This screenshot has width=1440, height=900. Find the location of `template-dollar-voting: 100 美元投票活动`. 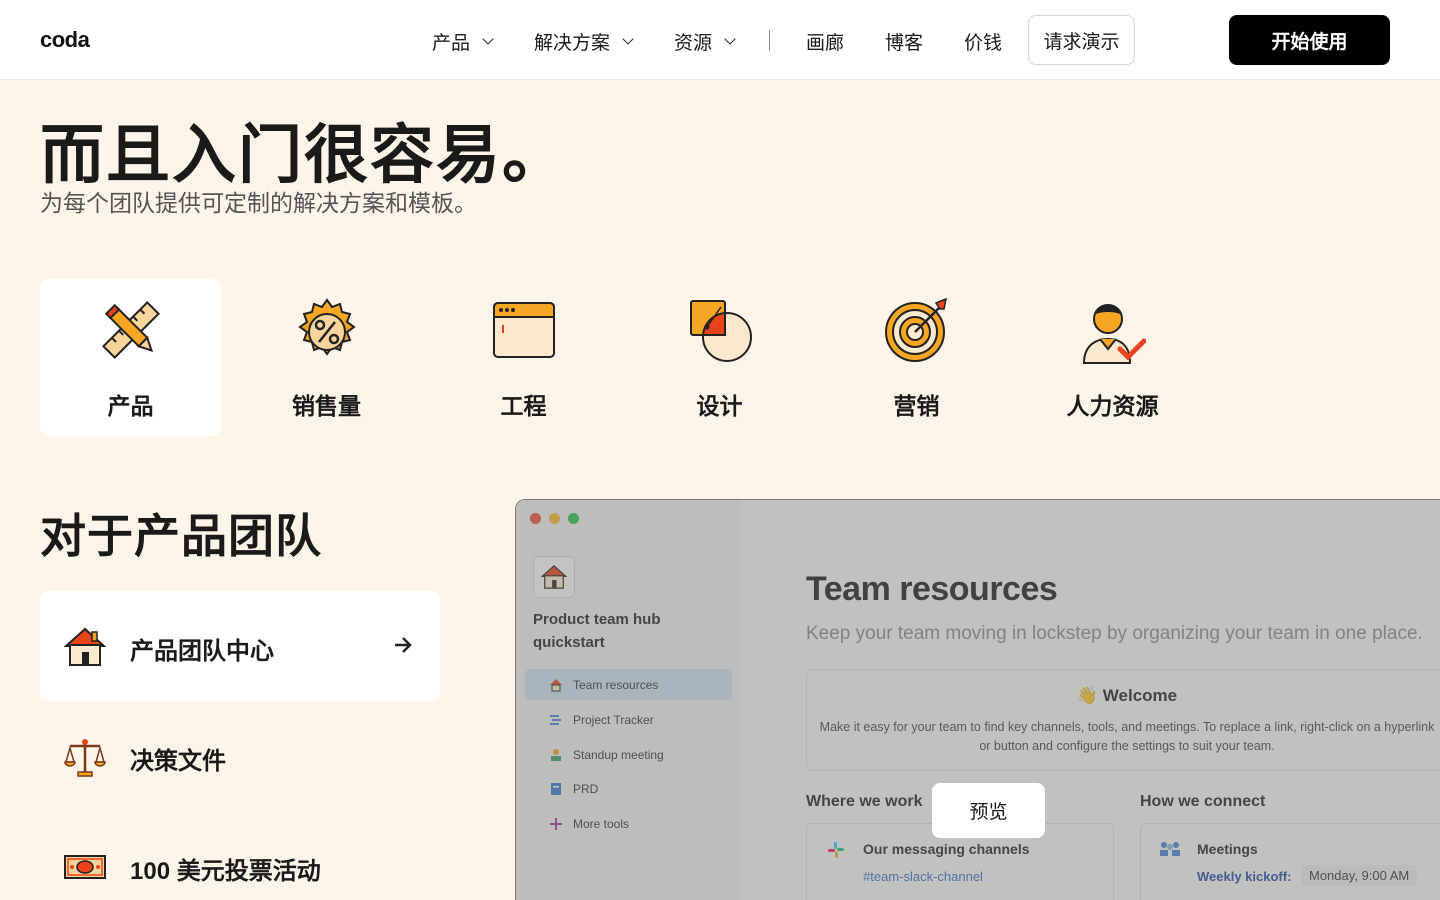

template-dollar-voting: 100 美元投票活动 is located at coordinates (240, 855).